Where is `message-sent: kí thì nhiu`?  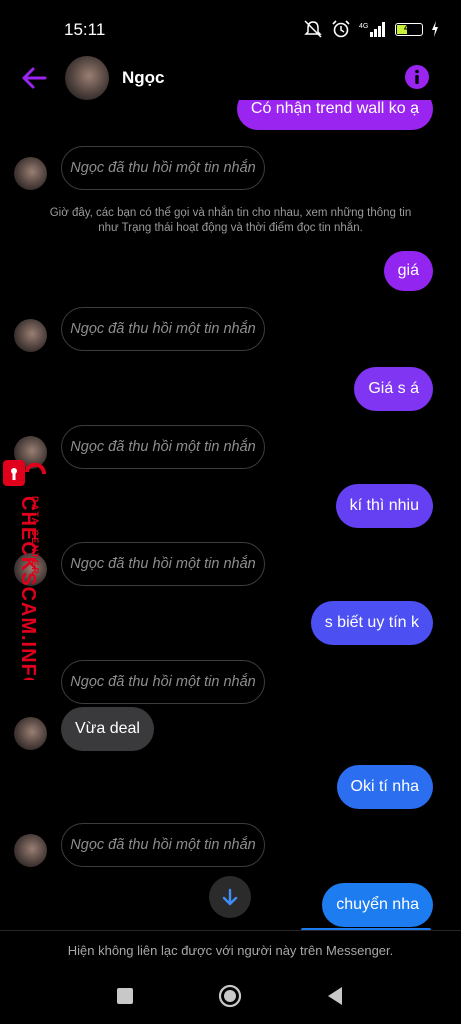 message-sent: kí thì nhiu is located at coordinates (384, 506).